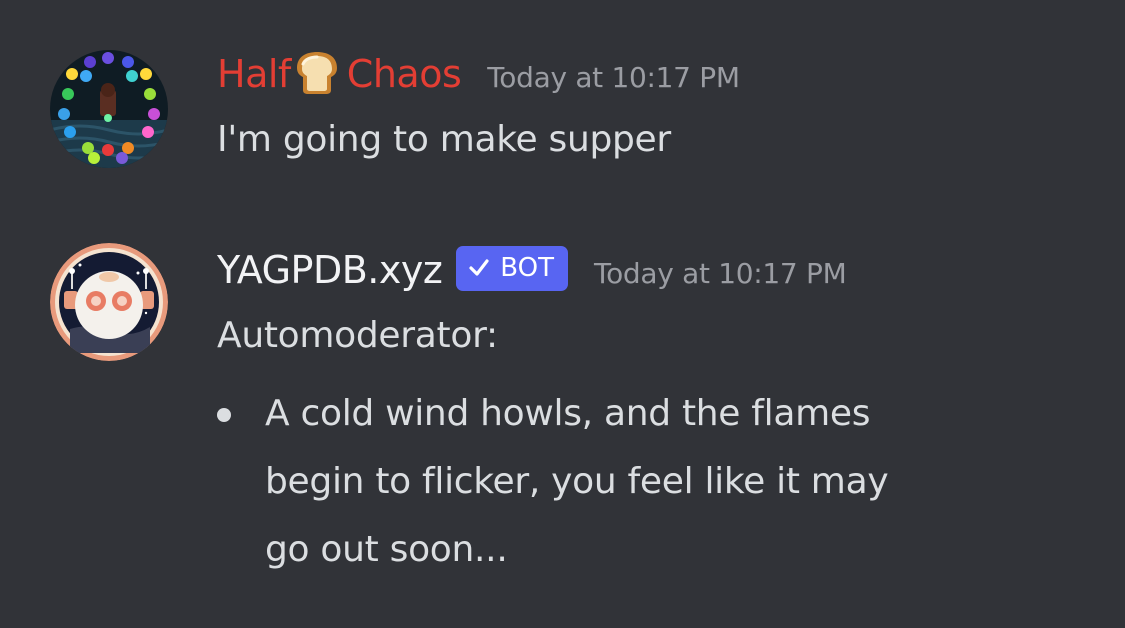 The width and height of the screenshot is (1125, 628). Describe the element at coordinates (357, 335) in the screenshot. I see `message-text: Automoderator:` at that location.